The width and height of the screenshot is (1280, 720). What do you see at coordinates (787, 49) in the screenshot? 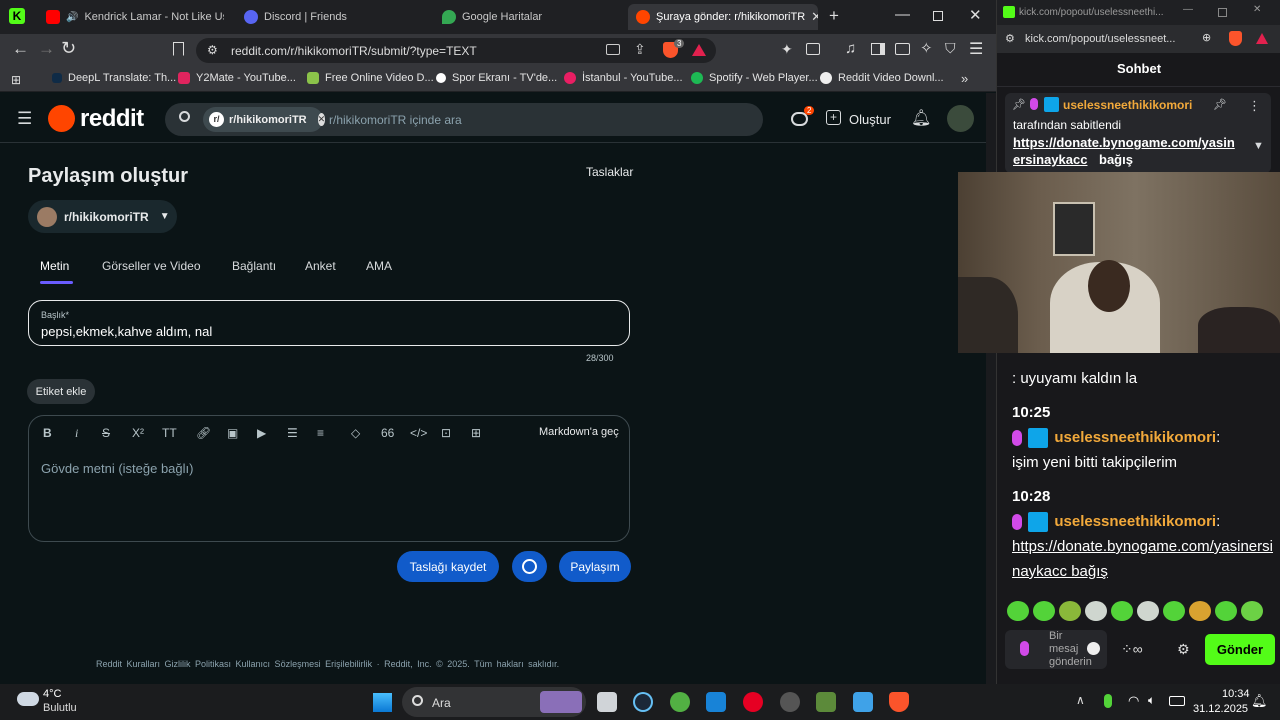
I see `extensions-icon: ✦` at bounding box center [787, 49].